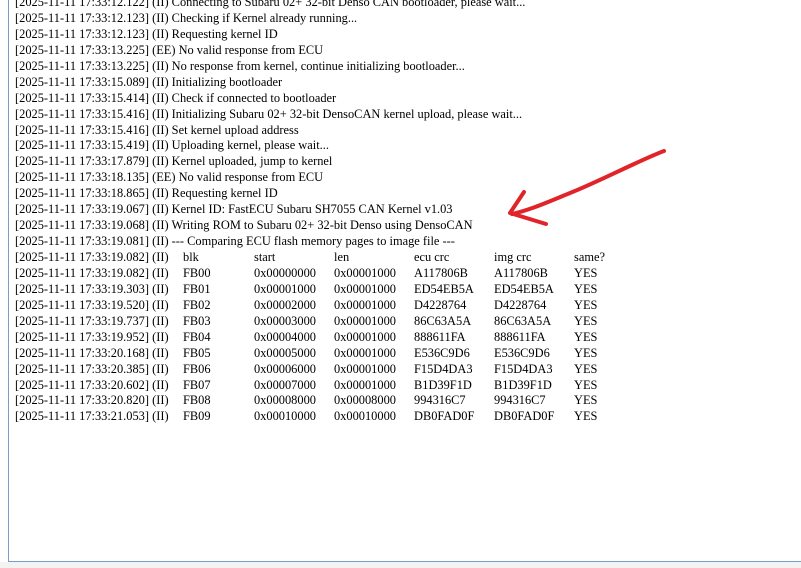  Describe the element at coordinates (589, 257) in the screenshot. I see `header-same: same?` at that location.